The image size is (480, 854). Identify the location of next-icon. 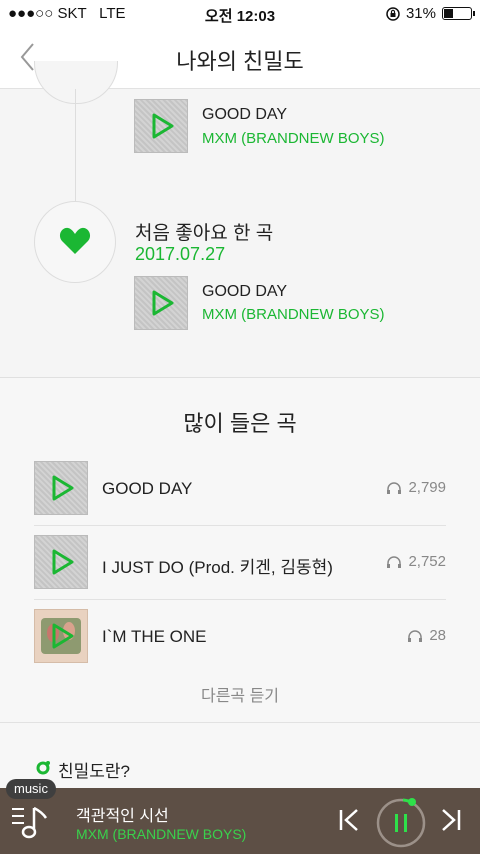
(451, 820).